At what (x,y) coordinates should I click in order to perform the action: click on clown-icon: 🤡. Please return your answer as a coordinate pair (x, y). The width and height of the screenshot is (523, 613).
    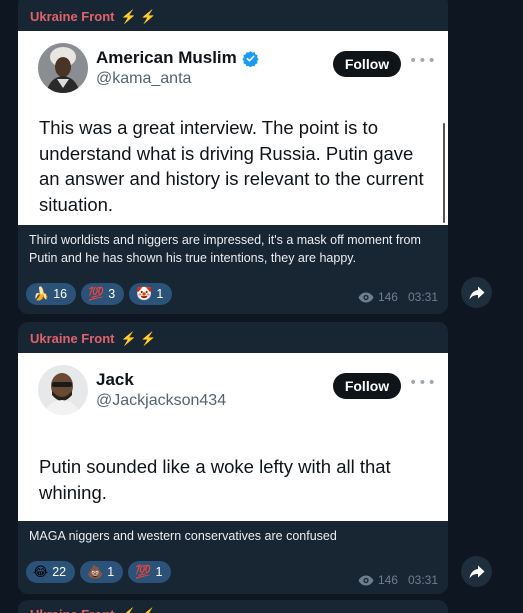
    Looking at the image, I should click on (144, 294).